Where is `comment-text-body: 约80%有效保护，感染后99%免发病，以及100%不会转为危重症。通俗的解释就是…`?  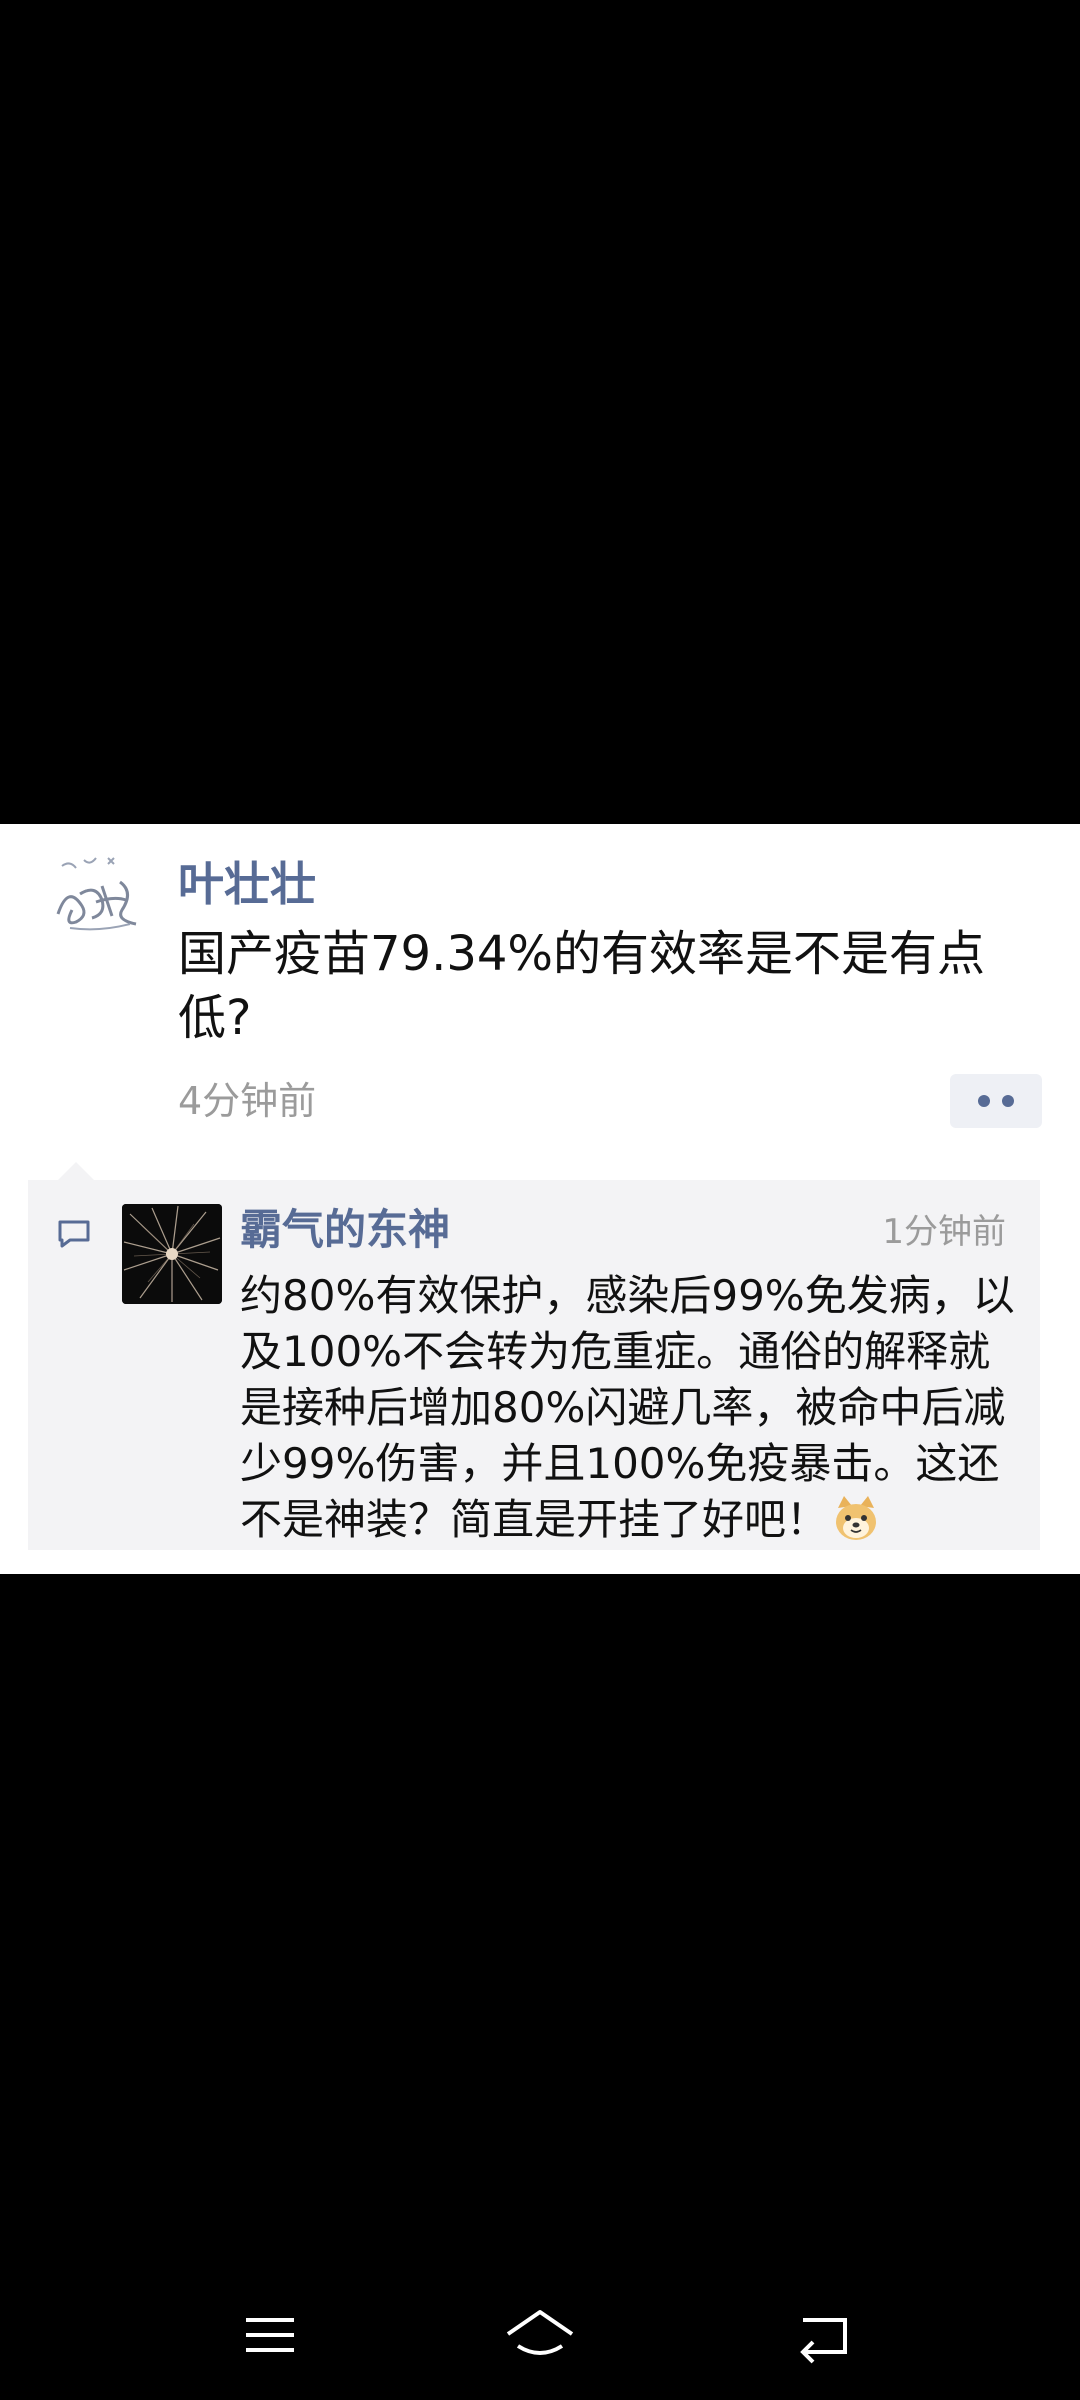 comment-text-body: 约80%有效保护，感染后99%免发病，以及100%不会转为危重症。通俗的解释就是… is located at coordinates (627, 1407).